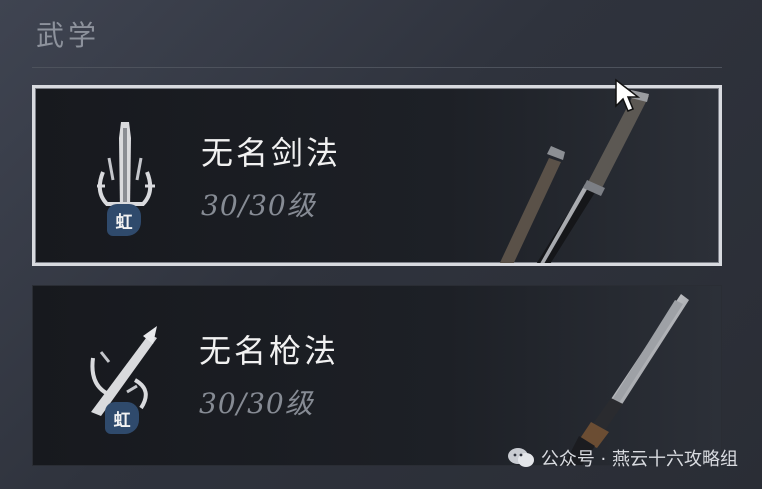 Image resolution: width=762 pixels, height=489 pixels. What do you see at coordinates (269, 351) in the screenshot?
I see `martial-art-name: 无名枪法` at bounding box center [269, 351].